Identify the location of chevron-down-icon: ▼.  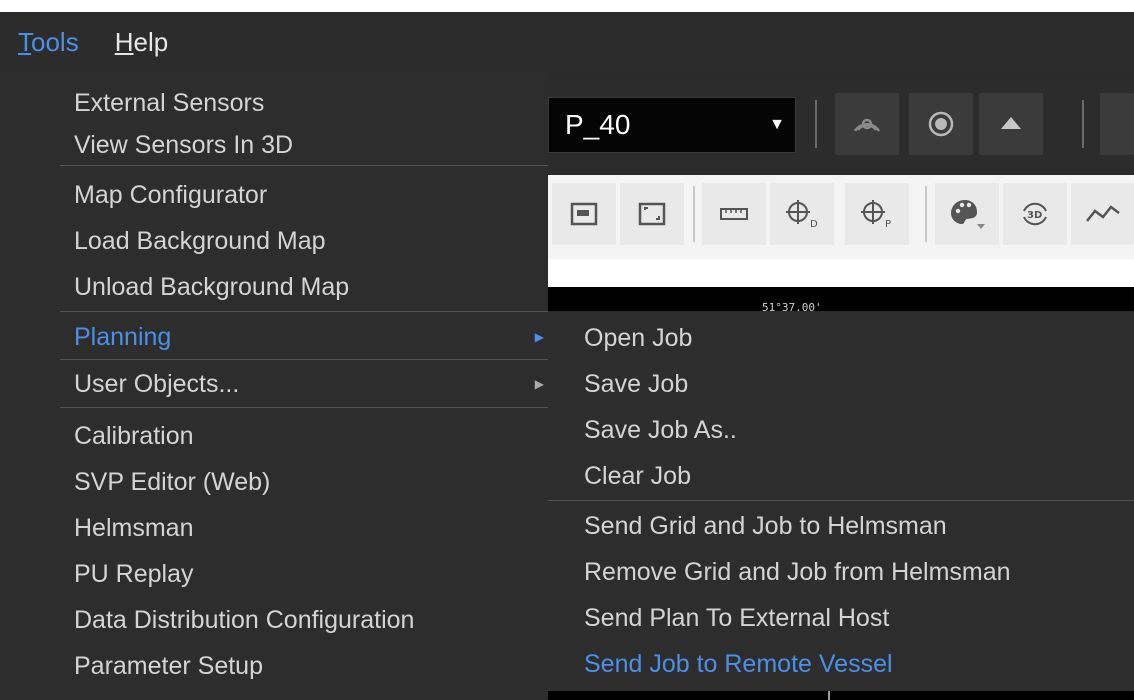
(777, 124).